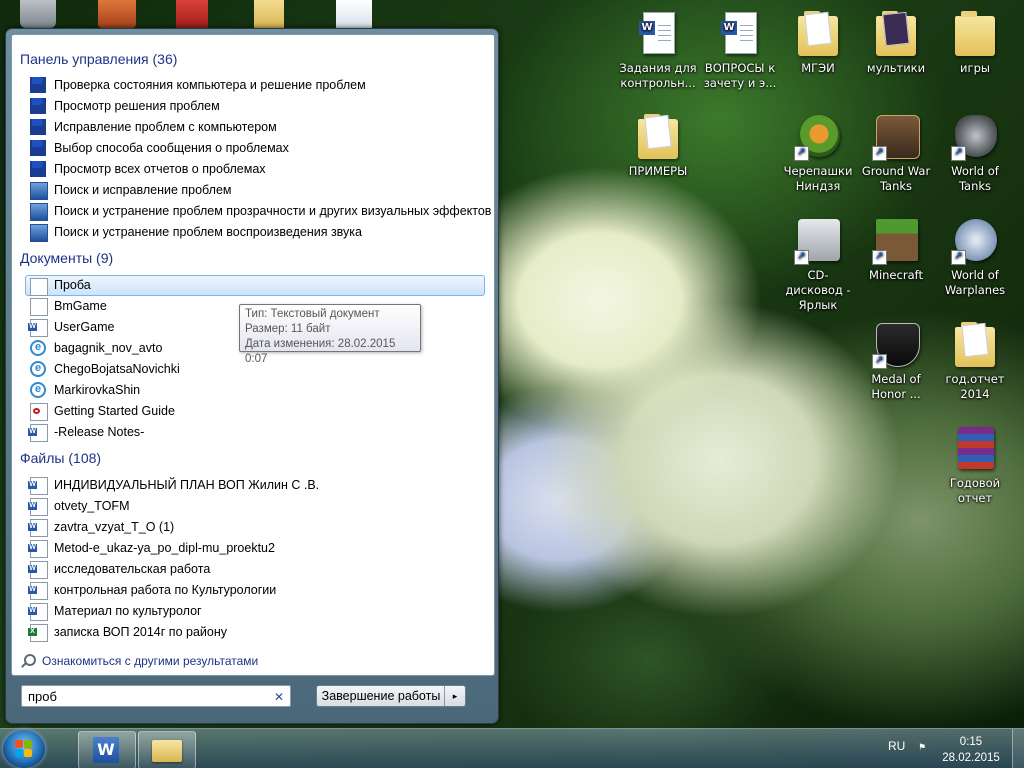  What do you see at coordinates (24, 749) in the screenshot?
I see `start-button` at bounding box center [24, 749].